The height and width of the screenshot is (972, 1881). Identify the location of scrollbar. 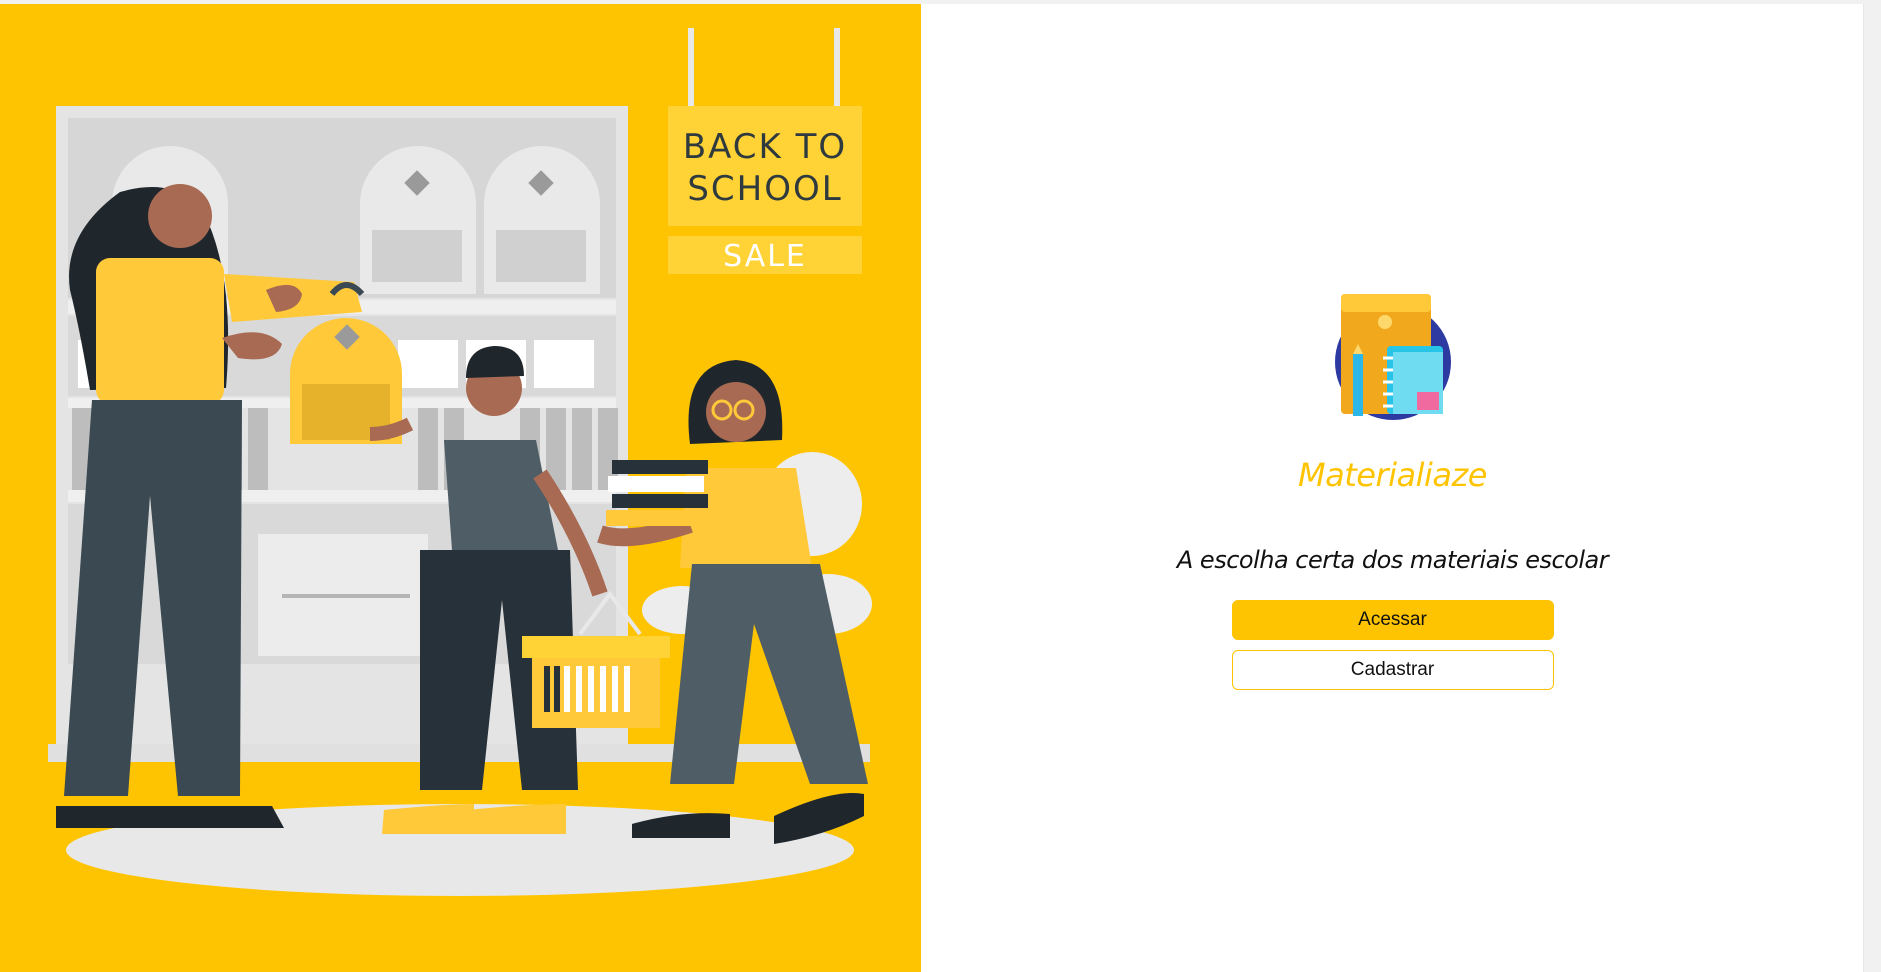
(1872, 488).